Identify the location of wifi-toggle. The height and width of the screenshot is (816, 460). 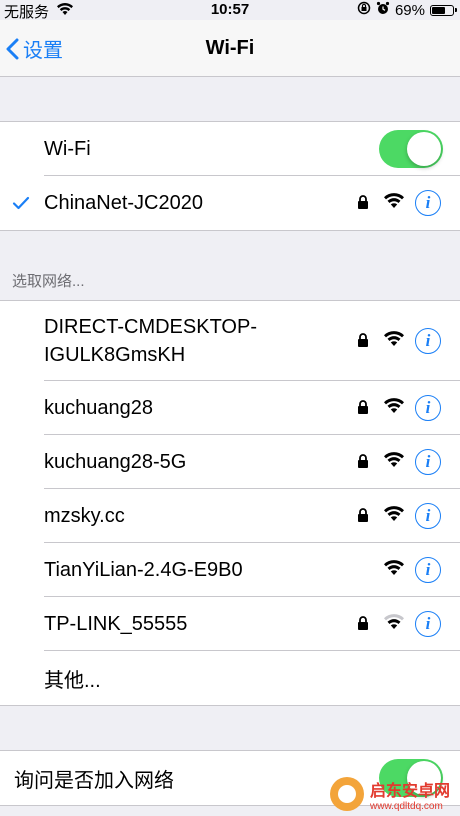
(411, 149).